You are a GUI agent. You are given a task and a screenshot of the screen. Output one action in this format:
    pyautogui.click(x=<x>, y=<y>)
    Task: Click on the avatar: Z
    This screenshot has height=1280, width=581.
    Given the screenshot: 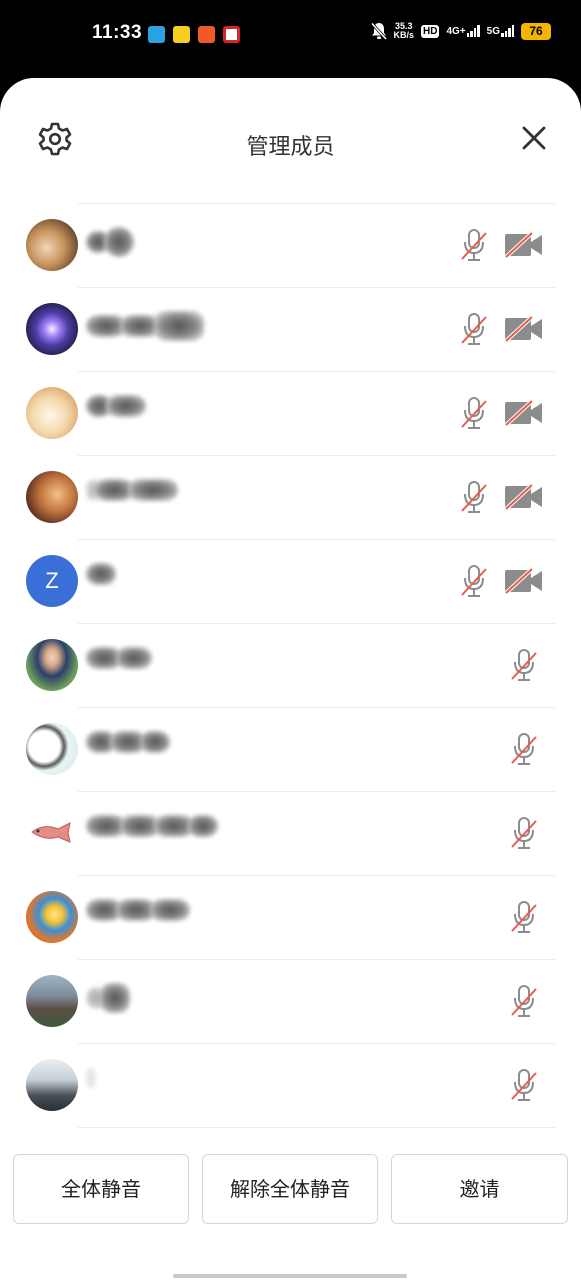 What is the action you would take?
    pyautogui.click(x=52, y=581)
    